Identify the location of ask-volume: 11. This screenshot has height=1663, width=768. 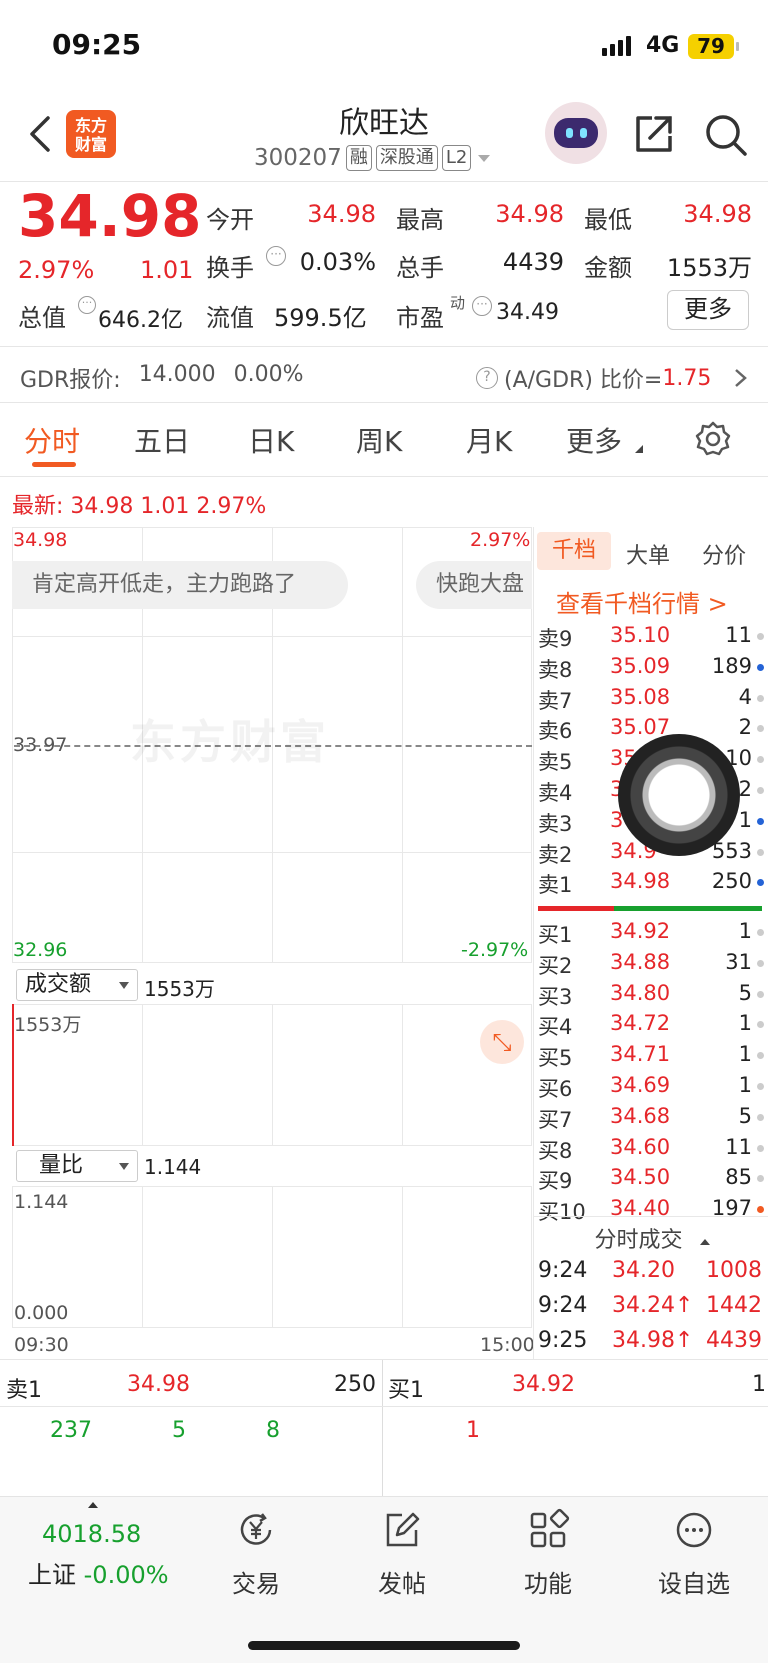
(738, 635).